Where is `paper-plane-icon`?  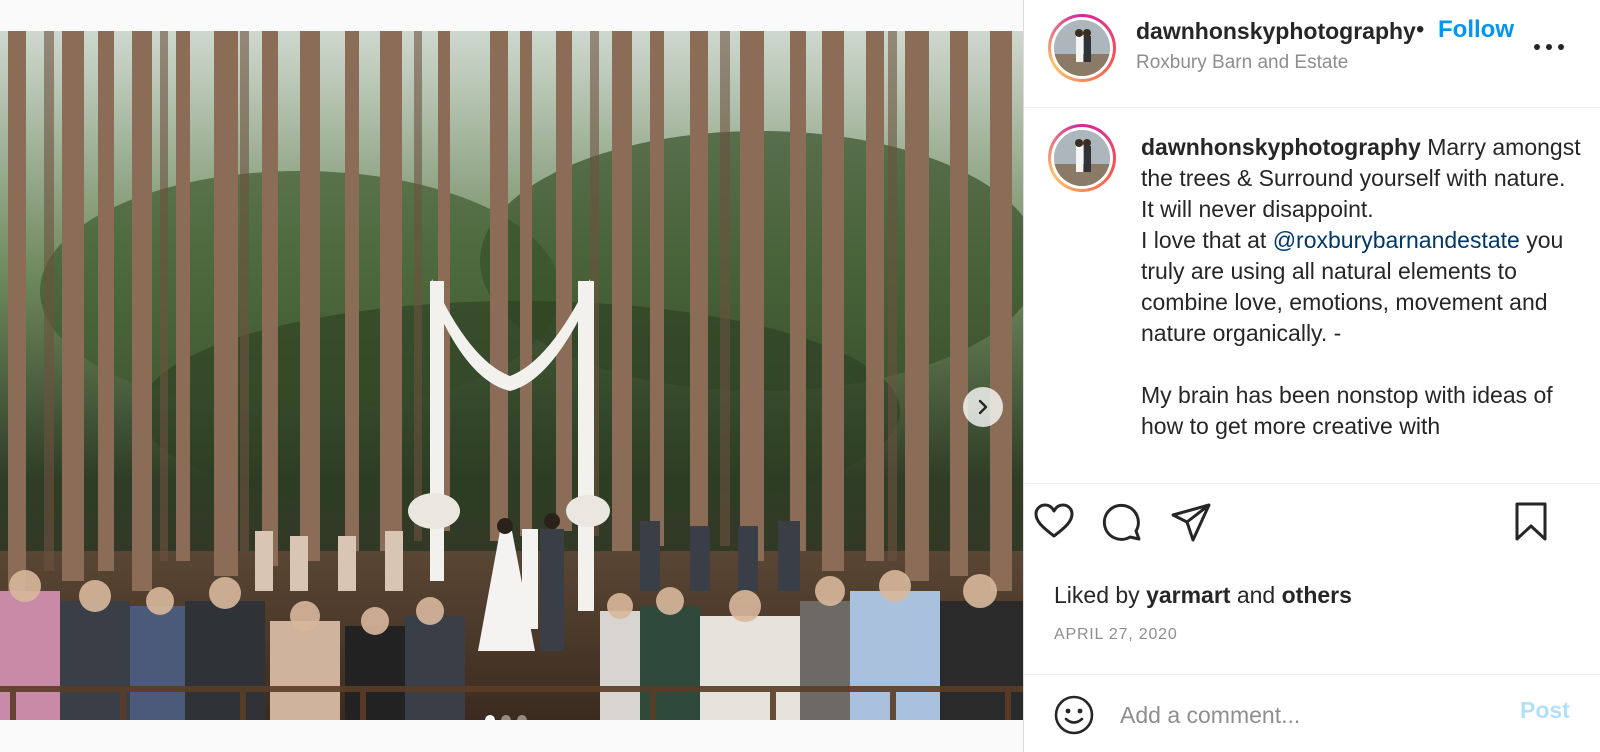
paper-plane-icon is located at coordinates (1191, 522).